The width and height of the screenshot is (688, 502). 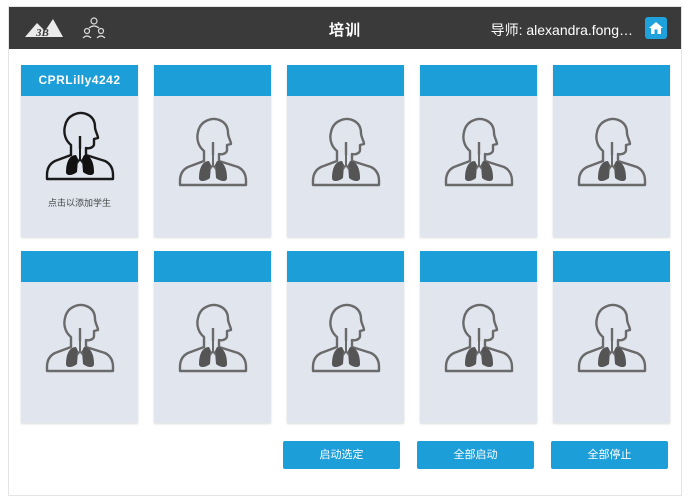 What do you see at coordinates (79, 80) in the screenshot?
I see `manikin-name: CPRLilly4242` at bounding box center [79, 80].